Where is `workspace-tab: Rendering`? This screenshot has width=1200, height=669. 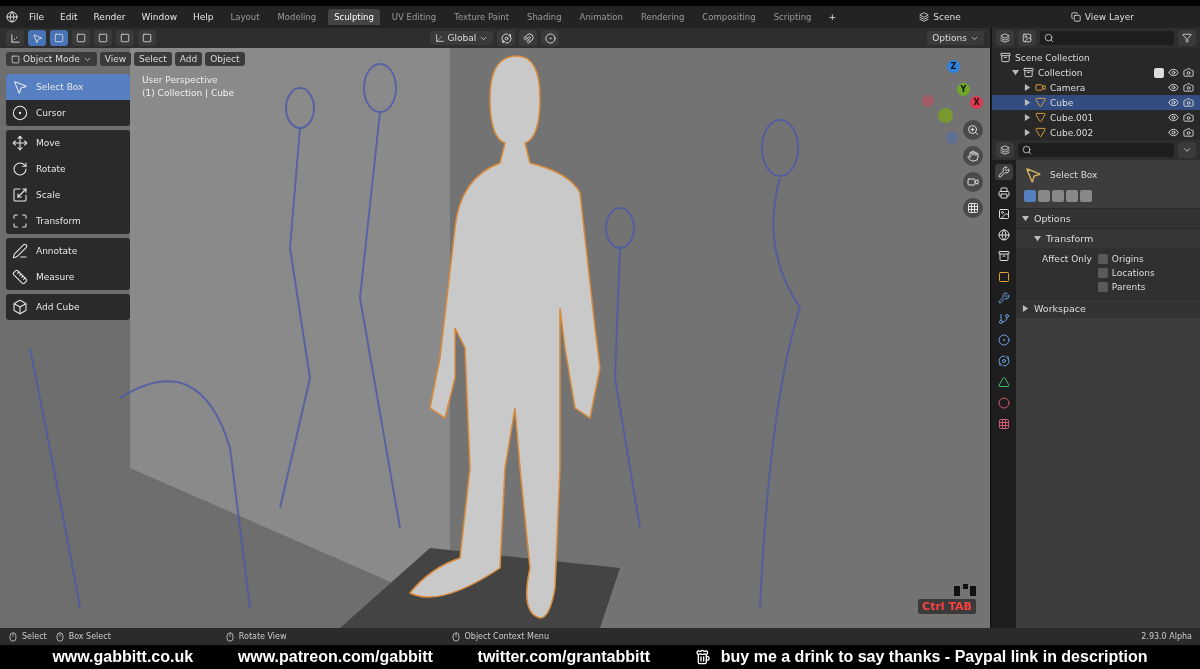 workspace-tab: Rendering is located at coordinates (662, 17).